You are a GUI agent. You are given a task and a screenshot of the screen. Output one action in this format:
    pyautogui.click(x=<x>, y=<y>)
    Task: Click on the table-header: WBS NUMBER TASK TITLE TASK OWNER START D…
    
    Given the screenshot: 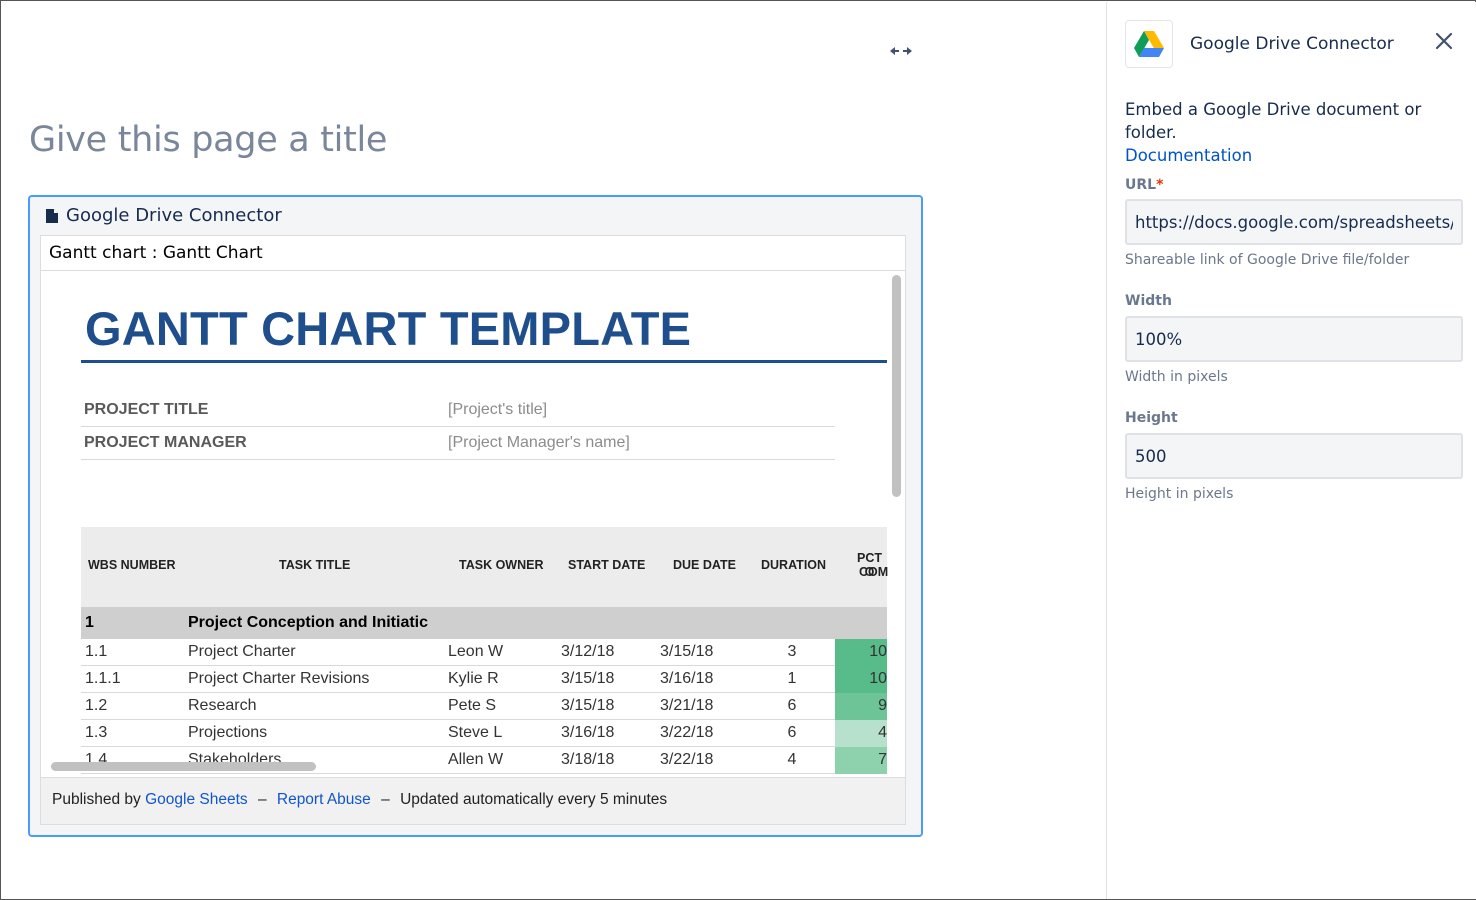 What is the action you would take?
    pyautogui.click(x=485, y=567)
    